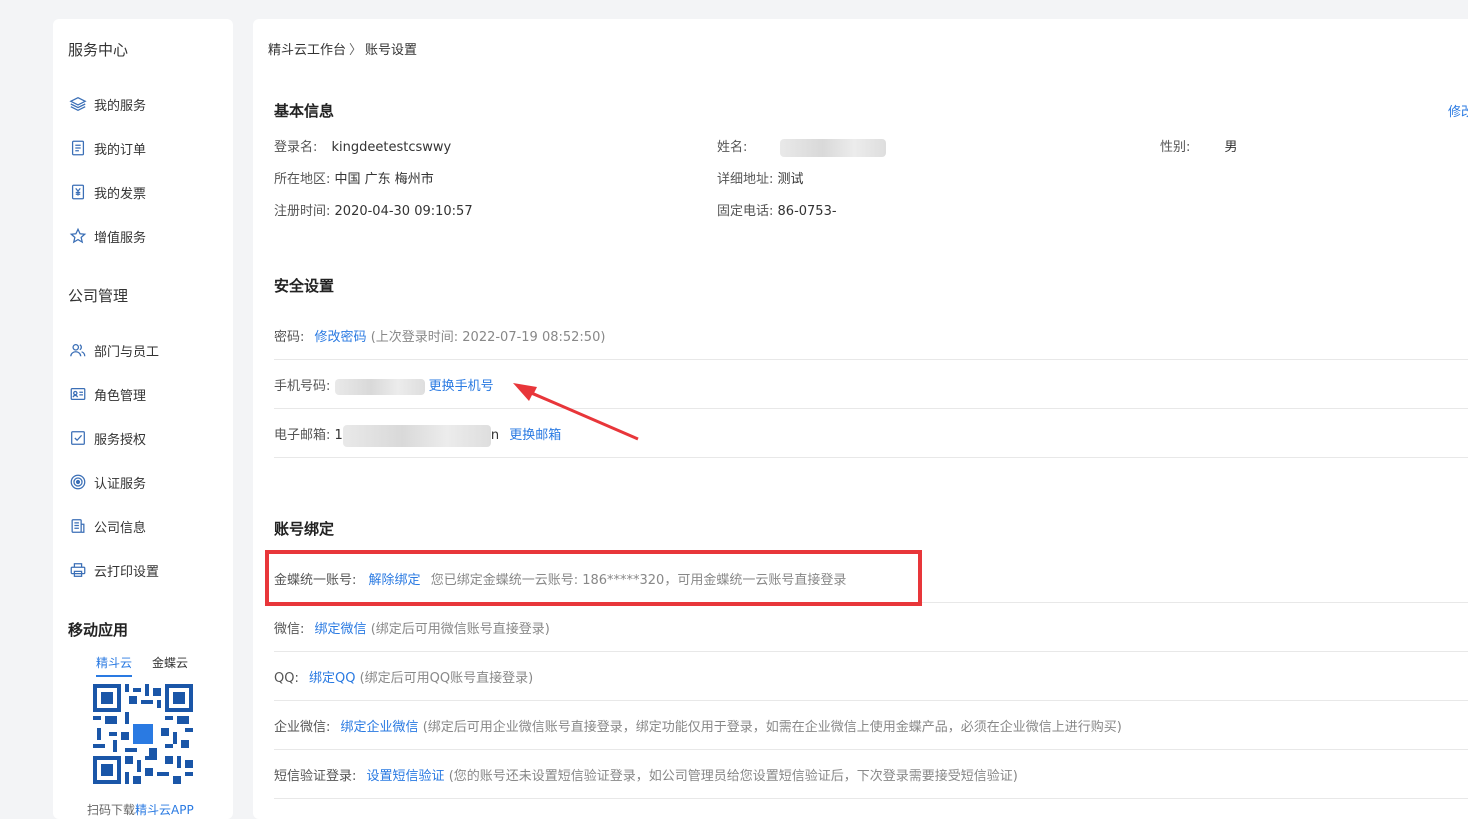  What do you see at coordinates (535, 435) in the screenshot?
I see `change-email-link: 更换邮箱` at bounding box center [535, 435].